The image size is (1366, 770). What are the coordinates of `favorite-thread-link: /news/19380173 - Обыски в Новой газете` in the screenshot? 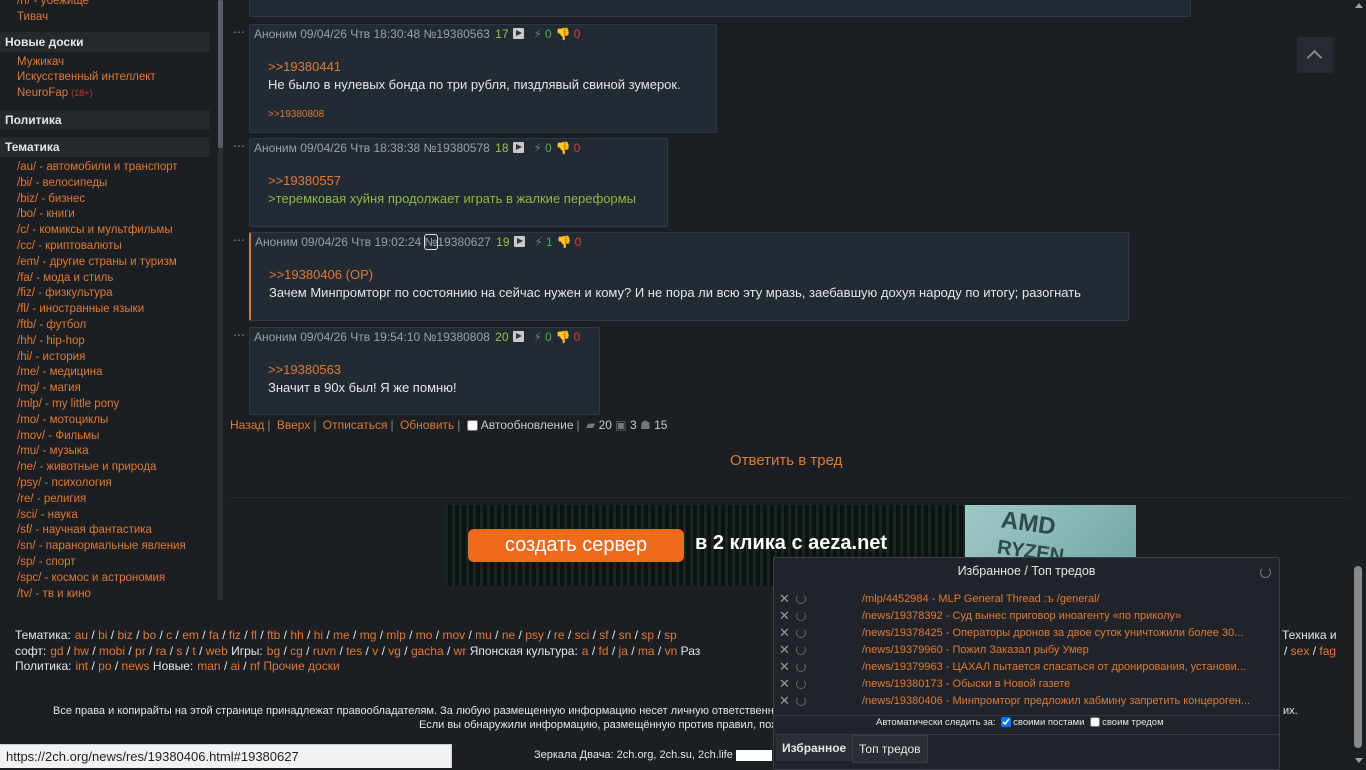 It's located at (966, 684).